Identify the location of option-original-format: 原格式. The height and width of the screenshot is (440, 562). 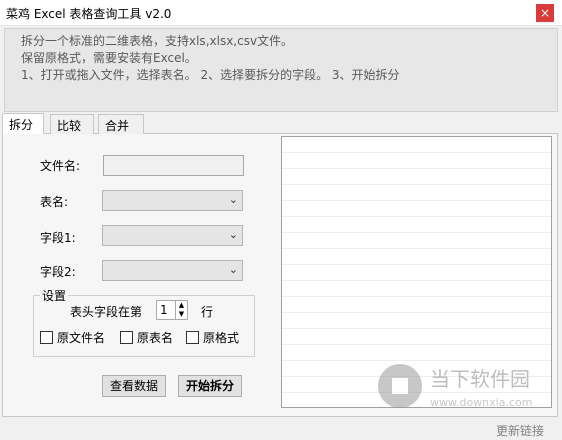
(212, 337).